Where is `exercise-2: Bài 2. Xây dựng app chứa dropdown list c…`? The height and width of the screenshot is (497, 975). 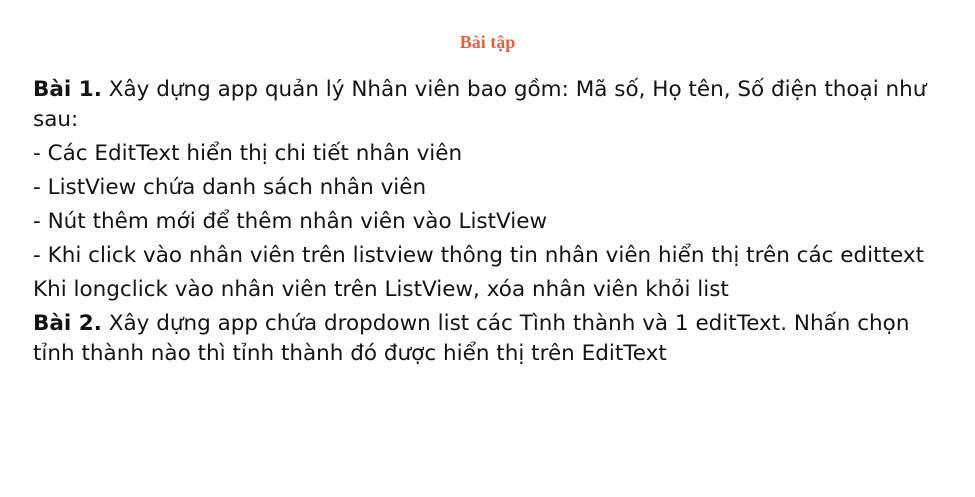 exercise-2: Bài 2. Xây dựng app chứa dropdown list c… is located at coordinates (485, 339).